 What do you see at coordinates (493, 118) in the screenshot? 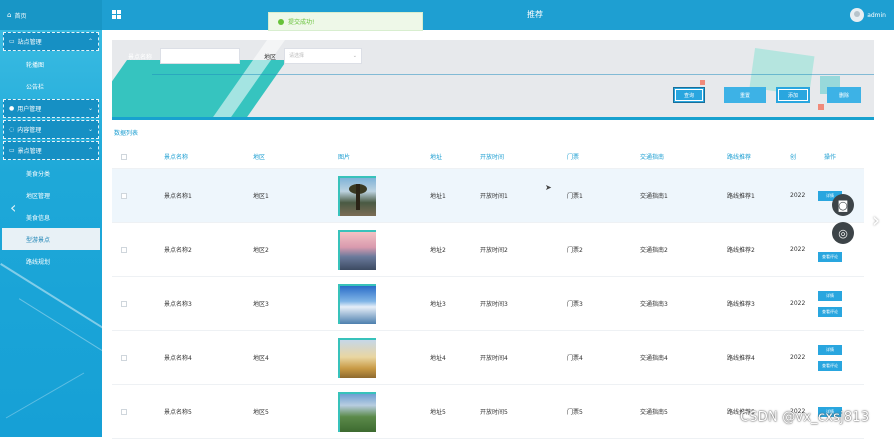
I see `banner-bottom-bar` at bounding box center [493, 118].